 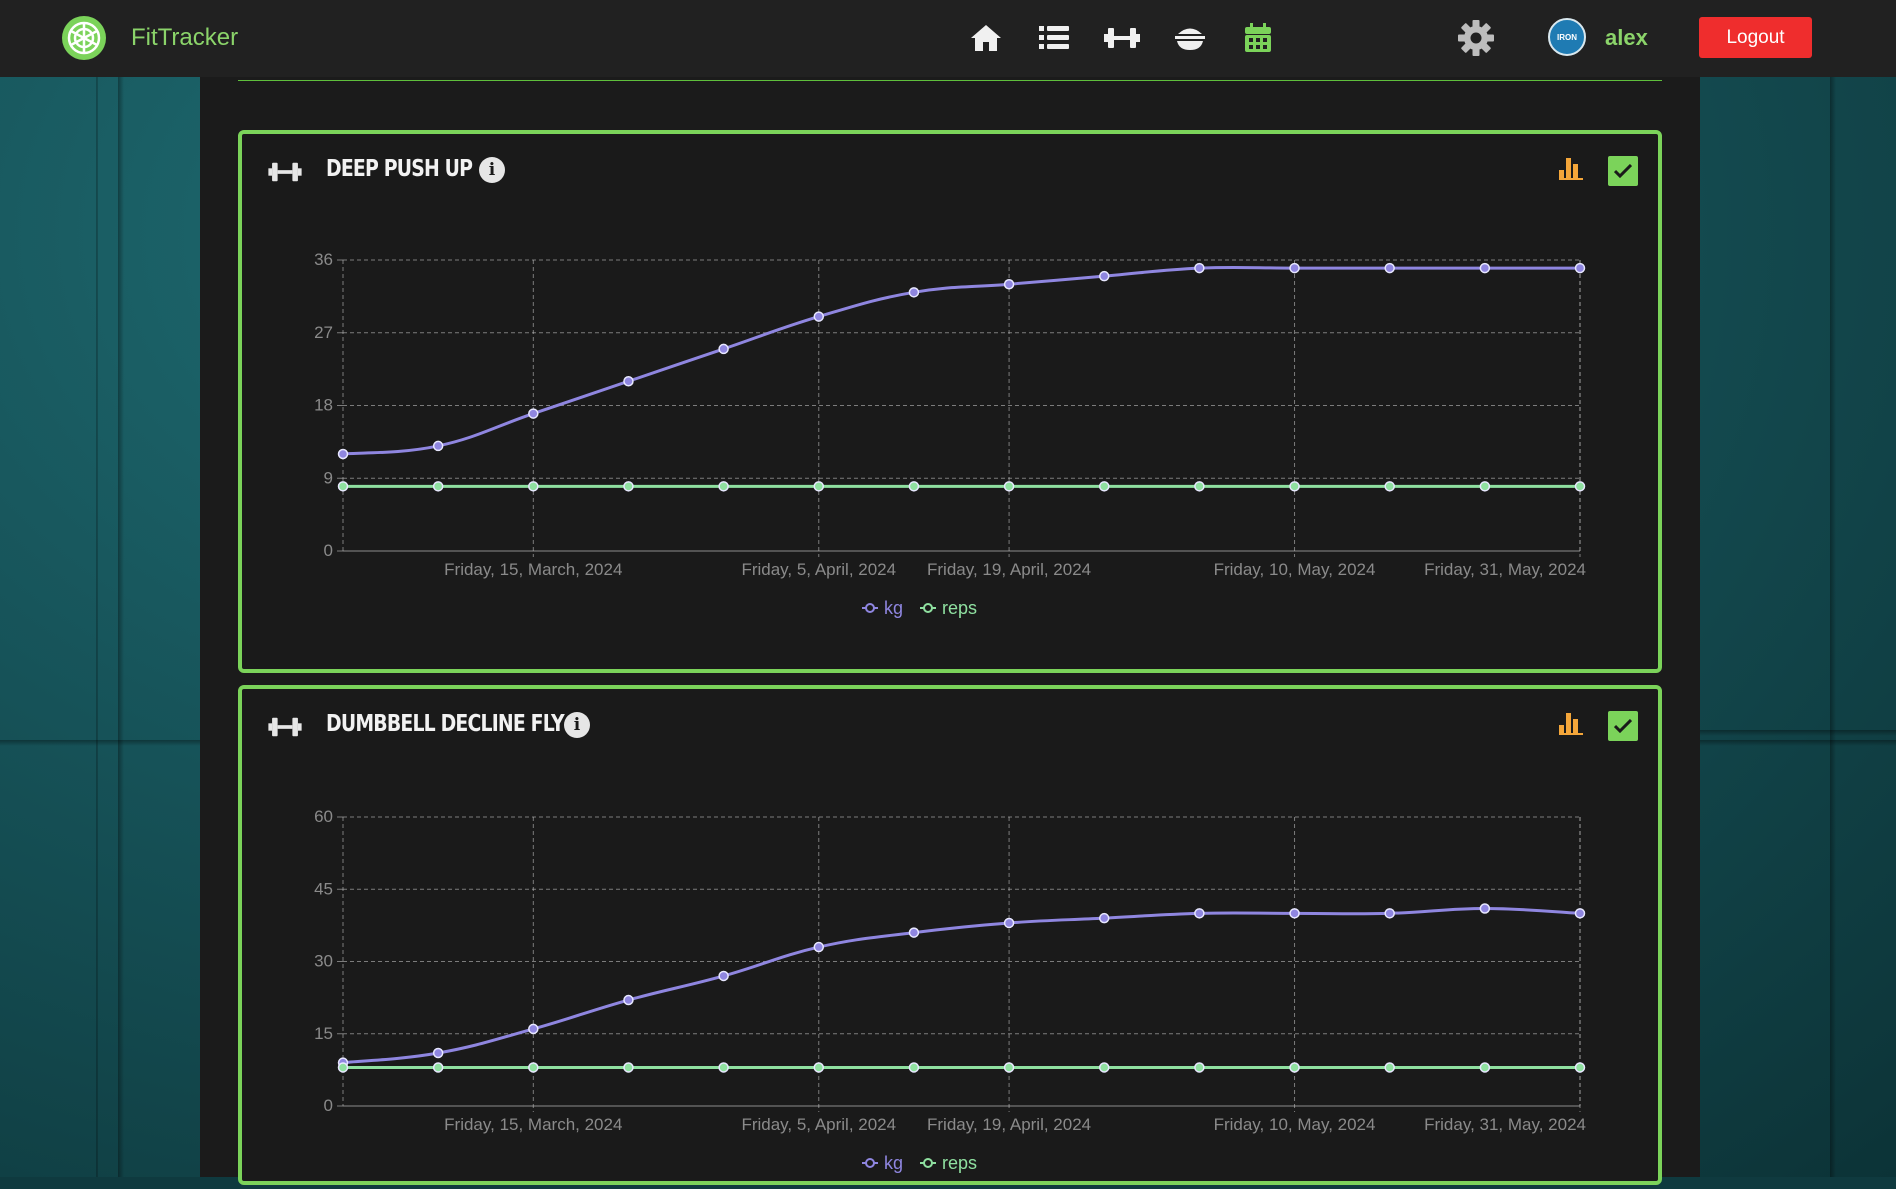 What do you see at coordinates (1626, 38) in the screenshot?
I see `username: alex` at bounding box center [1626, 38].